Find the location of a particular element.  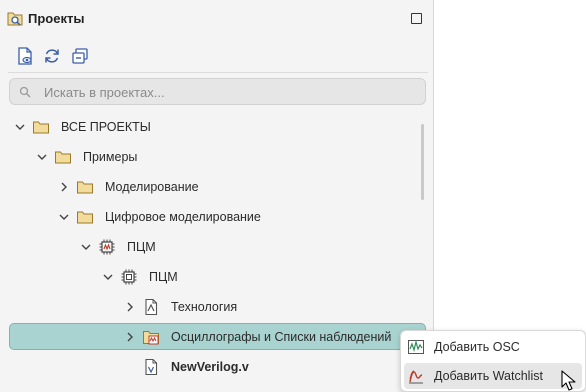

menu-item-add-osc: Добавить OSC is located at coordinates (493, 347).